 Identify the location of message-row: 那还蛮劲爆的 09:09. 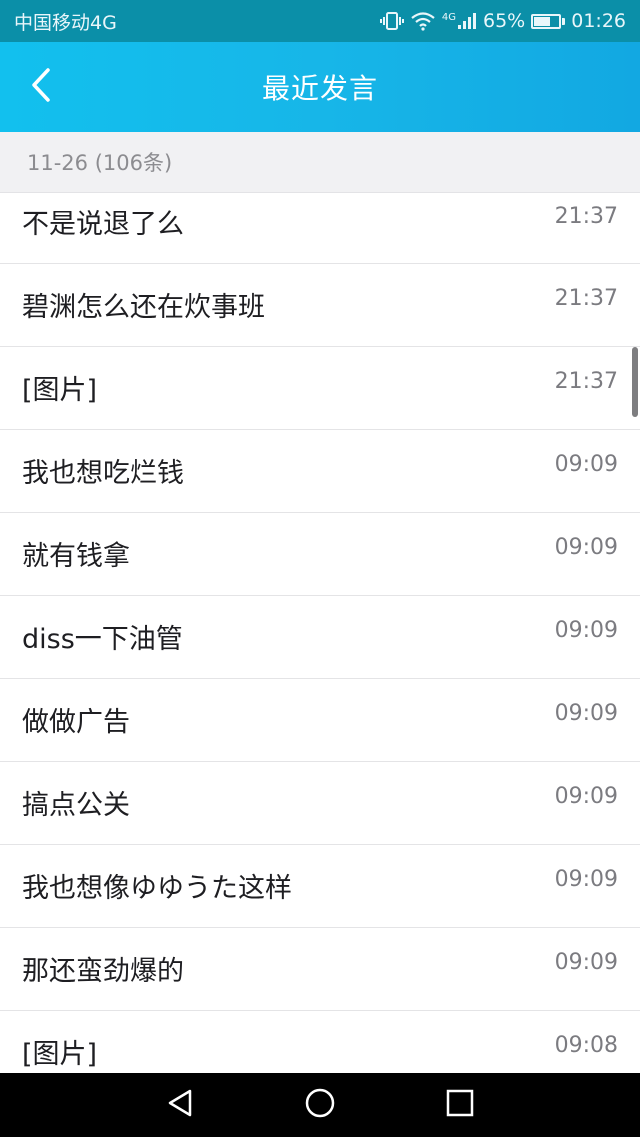
(320, 969).